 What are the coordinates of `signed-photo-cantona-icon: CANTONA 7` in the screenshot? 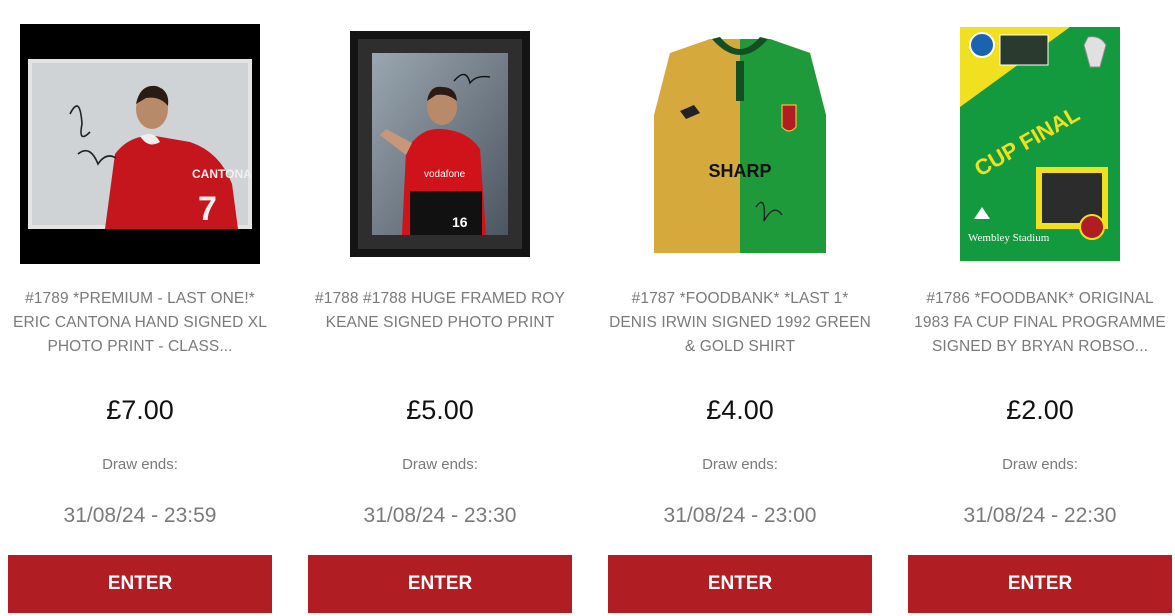 It's located at (140, 144).